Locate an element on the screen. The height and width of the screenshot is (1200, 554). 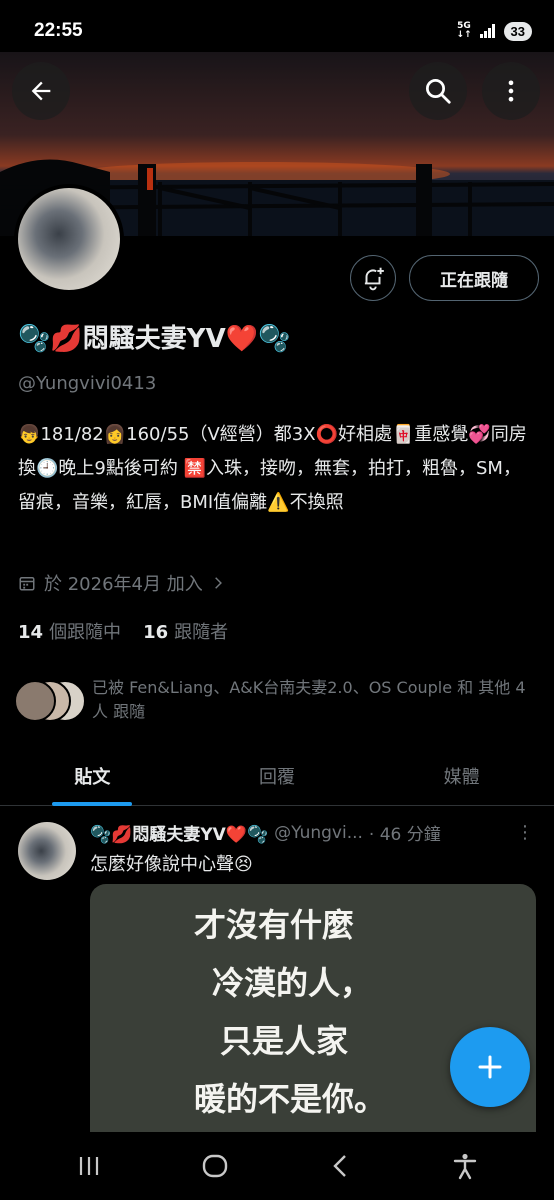
tweet-text: 怎麼好像說中心聲😣 is located at coordinates (171, 864).